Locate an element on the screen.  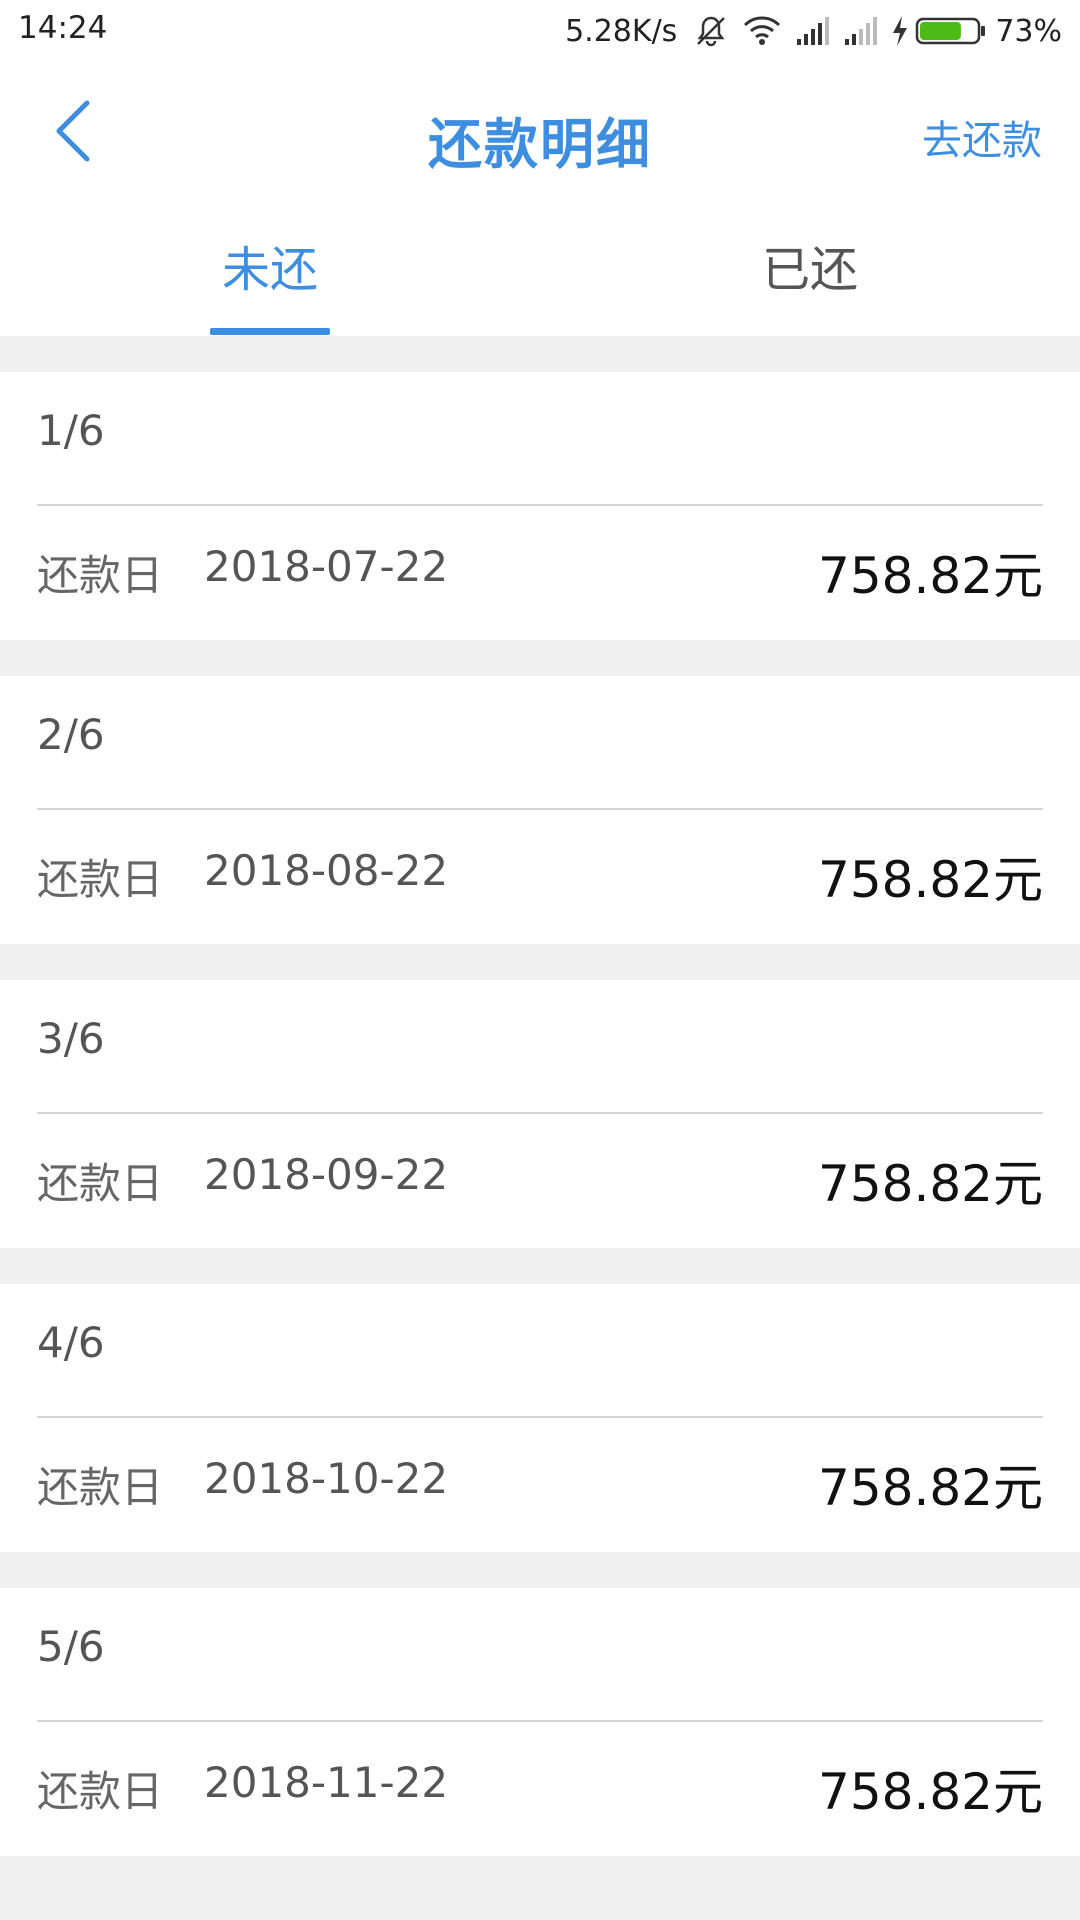
installment-index: 1/6 is located at coordinates (71, 430).